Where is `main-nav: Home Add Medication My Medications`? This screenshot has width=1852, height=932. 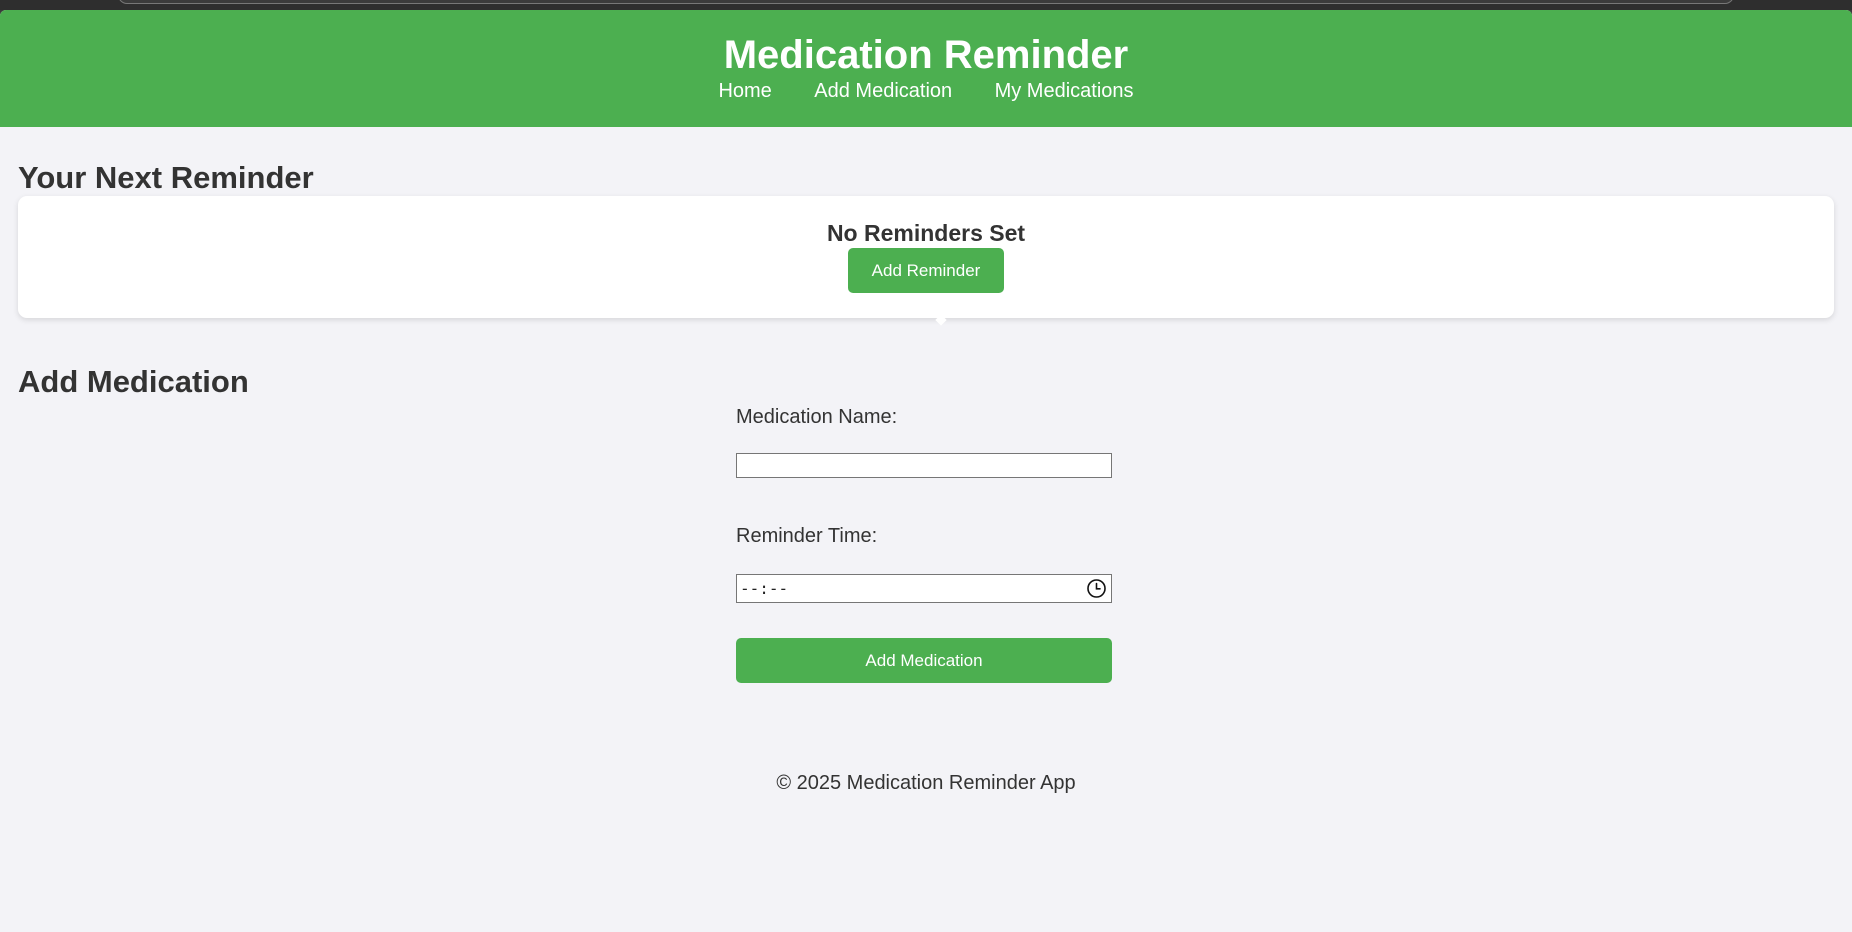 main-nav: Home Add Medication My Medications is located at coordinates (926, 91).